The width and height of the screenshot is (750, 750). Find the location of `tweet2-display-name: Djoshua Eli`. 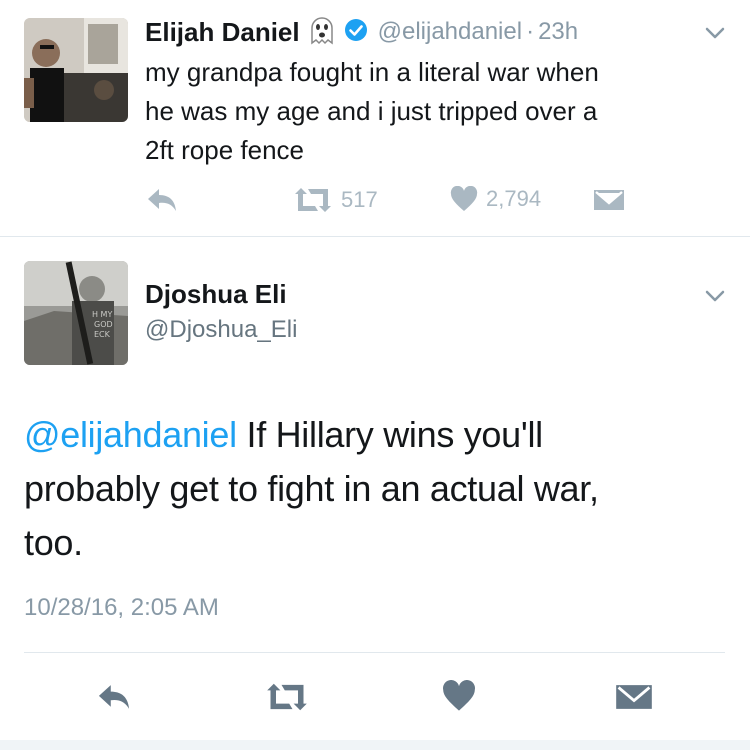

tweet2-display-name: Djoshua Eli is located at coordinates (216, 294).